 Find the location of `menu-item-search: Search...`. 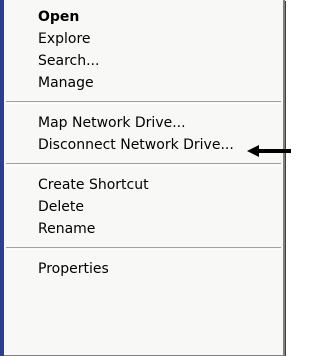

menu-item-search: Search... is located at coordinates (143, 61).